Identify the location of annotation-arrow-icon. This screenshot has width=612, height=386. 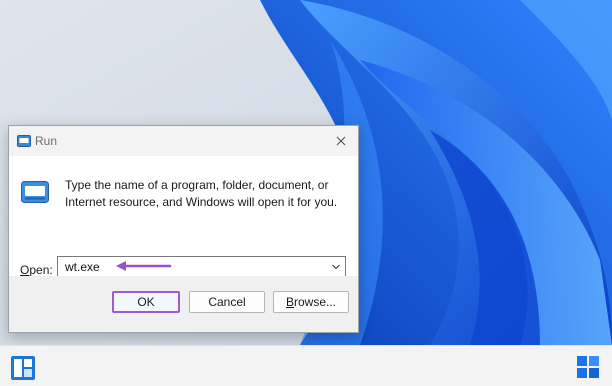
(144, 266).